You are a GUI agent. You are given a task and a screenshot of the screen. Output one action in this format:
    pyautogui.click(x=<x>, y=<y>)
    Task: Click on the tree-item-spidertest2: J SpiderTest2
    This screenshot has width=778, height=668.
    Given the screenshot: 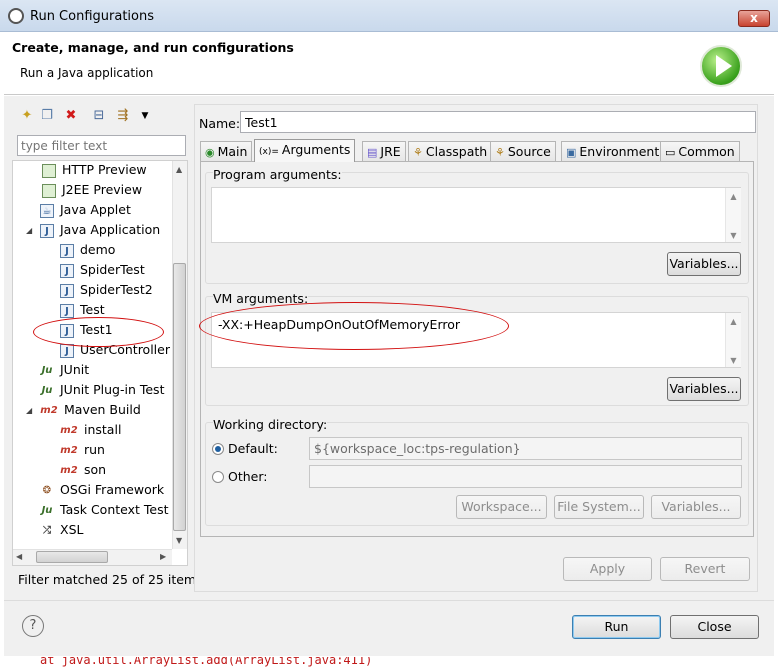 What is the action you would take?
    pyautogui.click(x=106, y=290)
    